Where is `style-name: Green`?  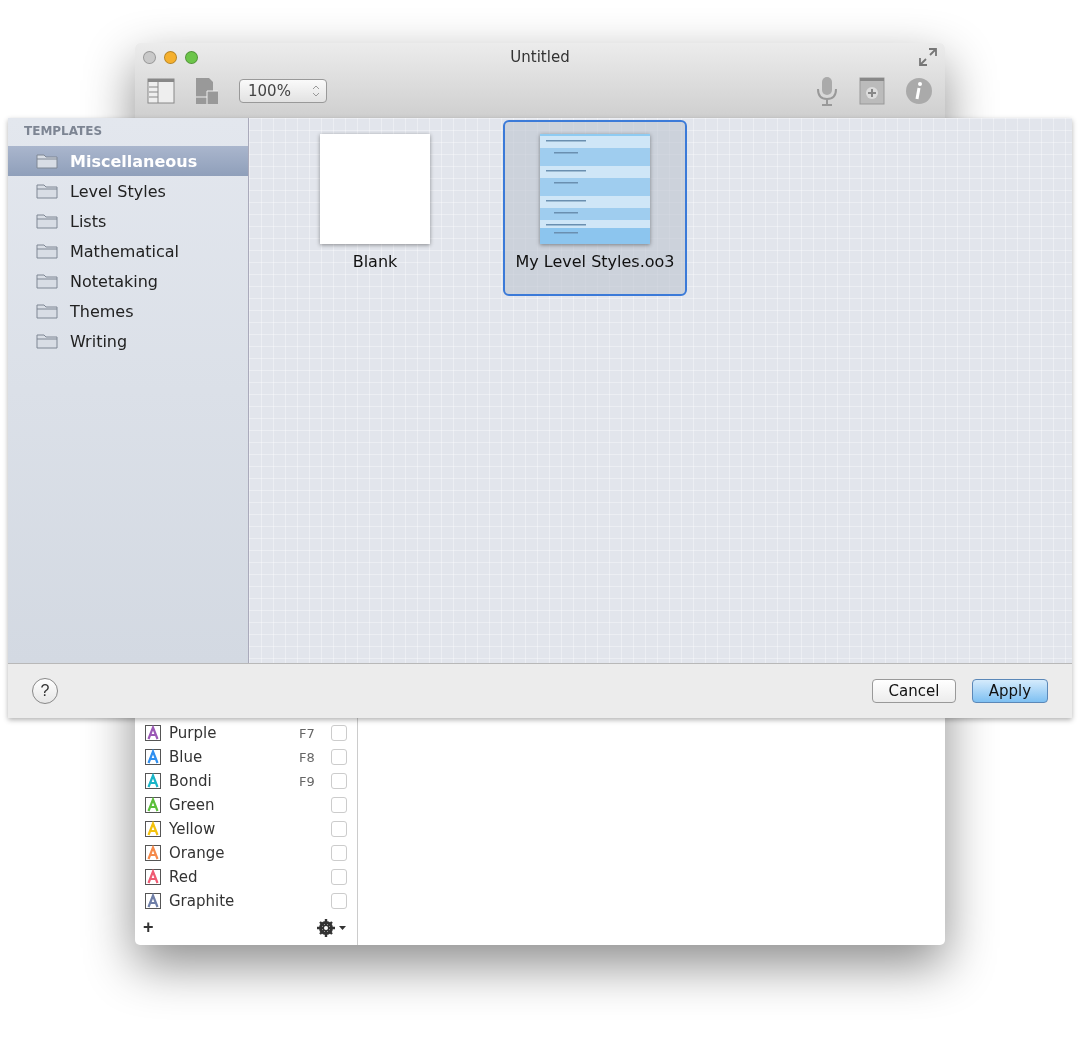 style-name: Green is located at coordinates (192, 805).